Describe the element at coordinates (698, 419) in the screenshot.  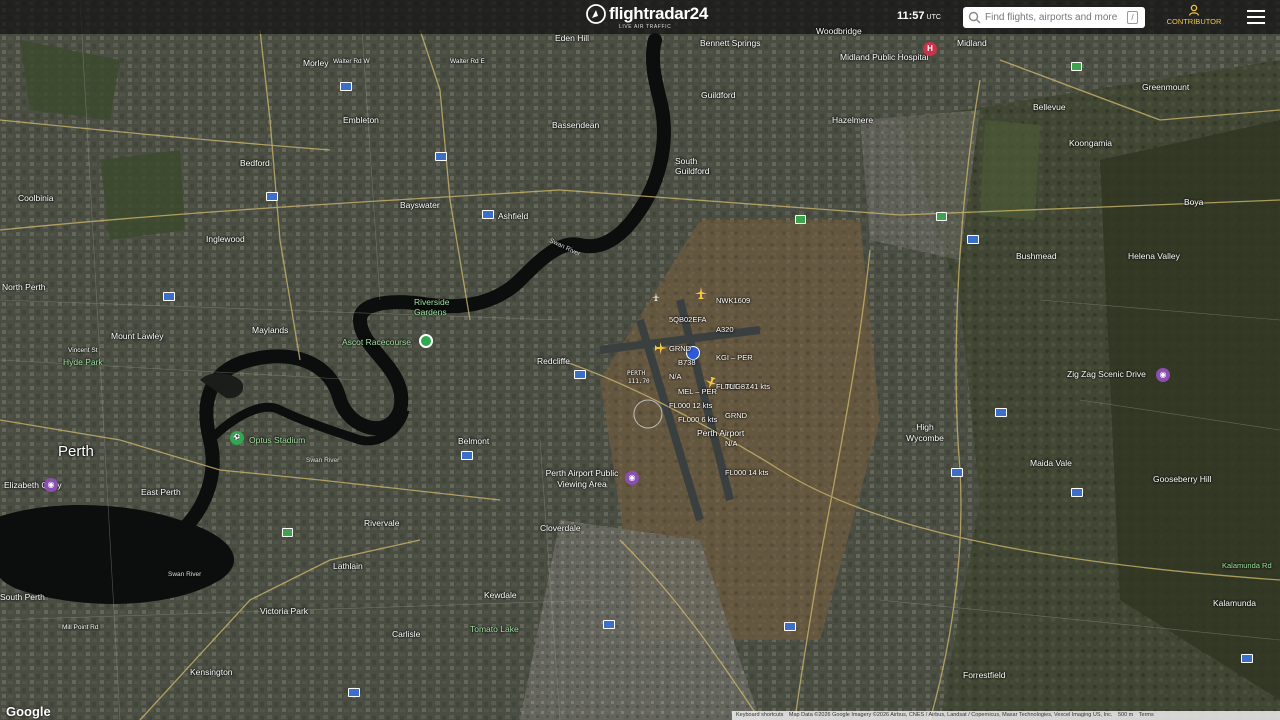
I see `flight-alt-speed: FL000 6 kts` at that location.